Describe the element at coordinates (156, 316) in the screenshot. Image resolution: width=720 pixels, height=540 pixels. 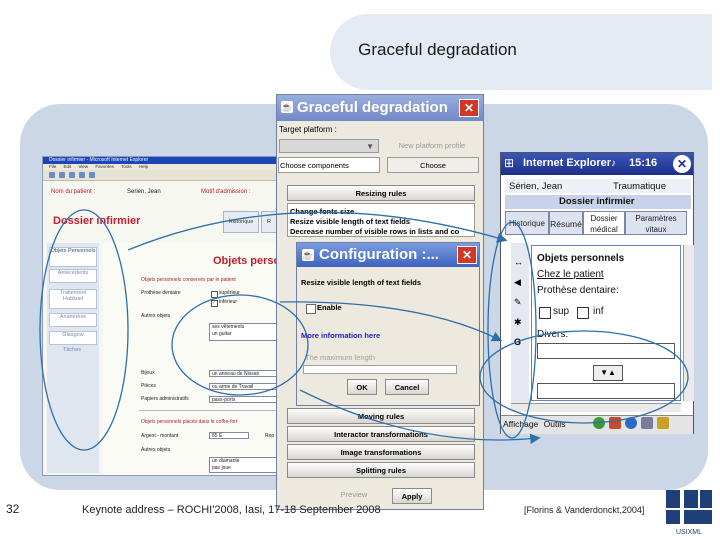
I see `autres-label: Autres objets` at that location.